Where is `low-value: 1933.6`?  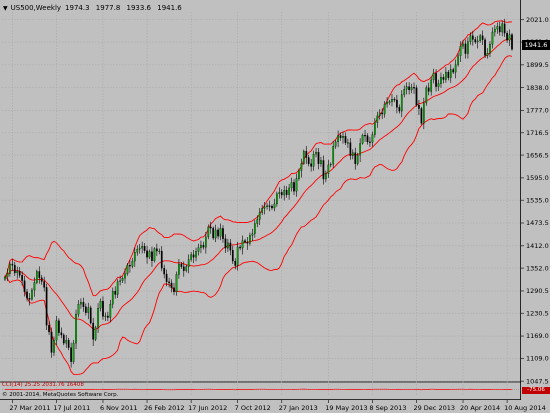 low-value: 1933.6 is located at coordinates (139, 8).